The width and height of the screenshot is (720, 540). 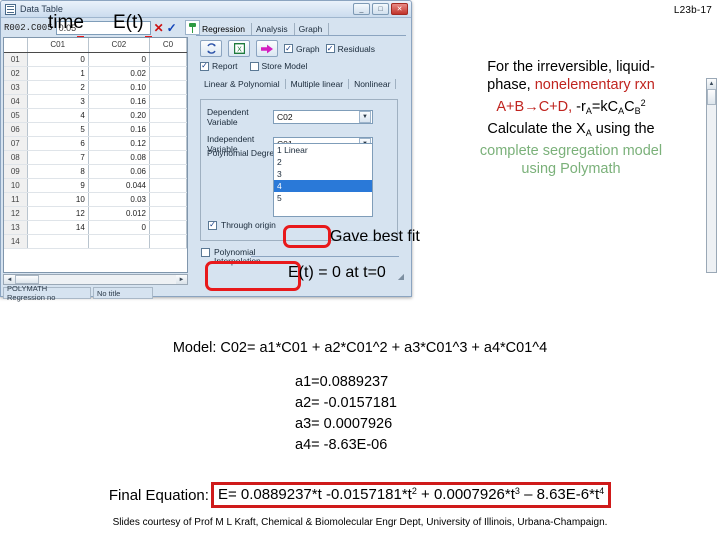 I want to click on cell-c01: 5, so click(x=58, y=129).